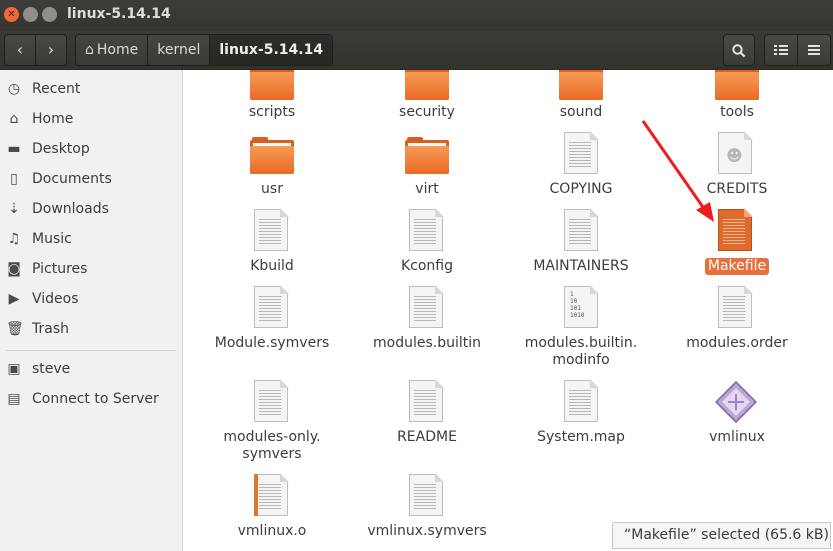 The height and width of the screenshot is (551, 833). Describe the element at coordinates (15, 329) in the screenshot. I see `trash-icon: 🗑` at that location.